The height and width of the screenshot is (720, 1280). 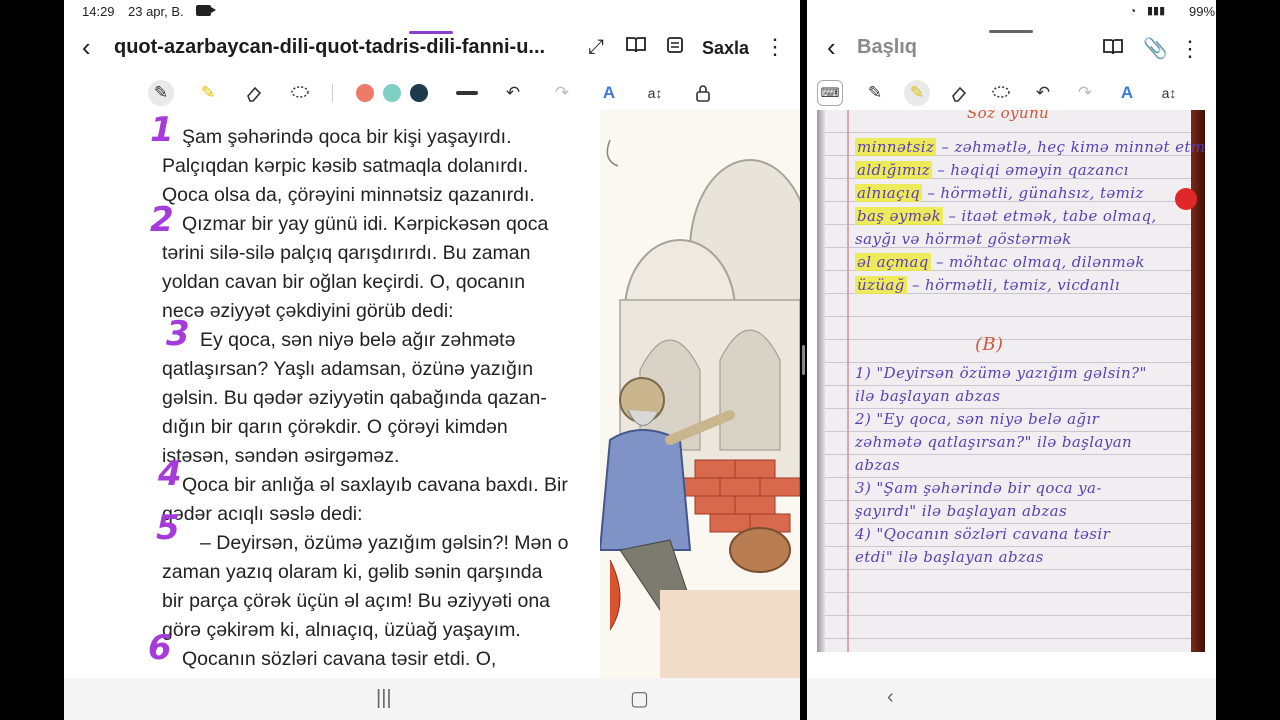 I want to click on notes-toolbar: ⌨ ✎ ✎ ↶ ↷ A a↕, so click(x=1011, y=92).